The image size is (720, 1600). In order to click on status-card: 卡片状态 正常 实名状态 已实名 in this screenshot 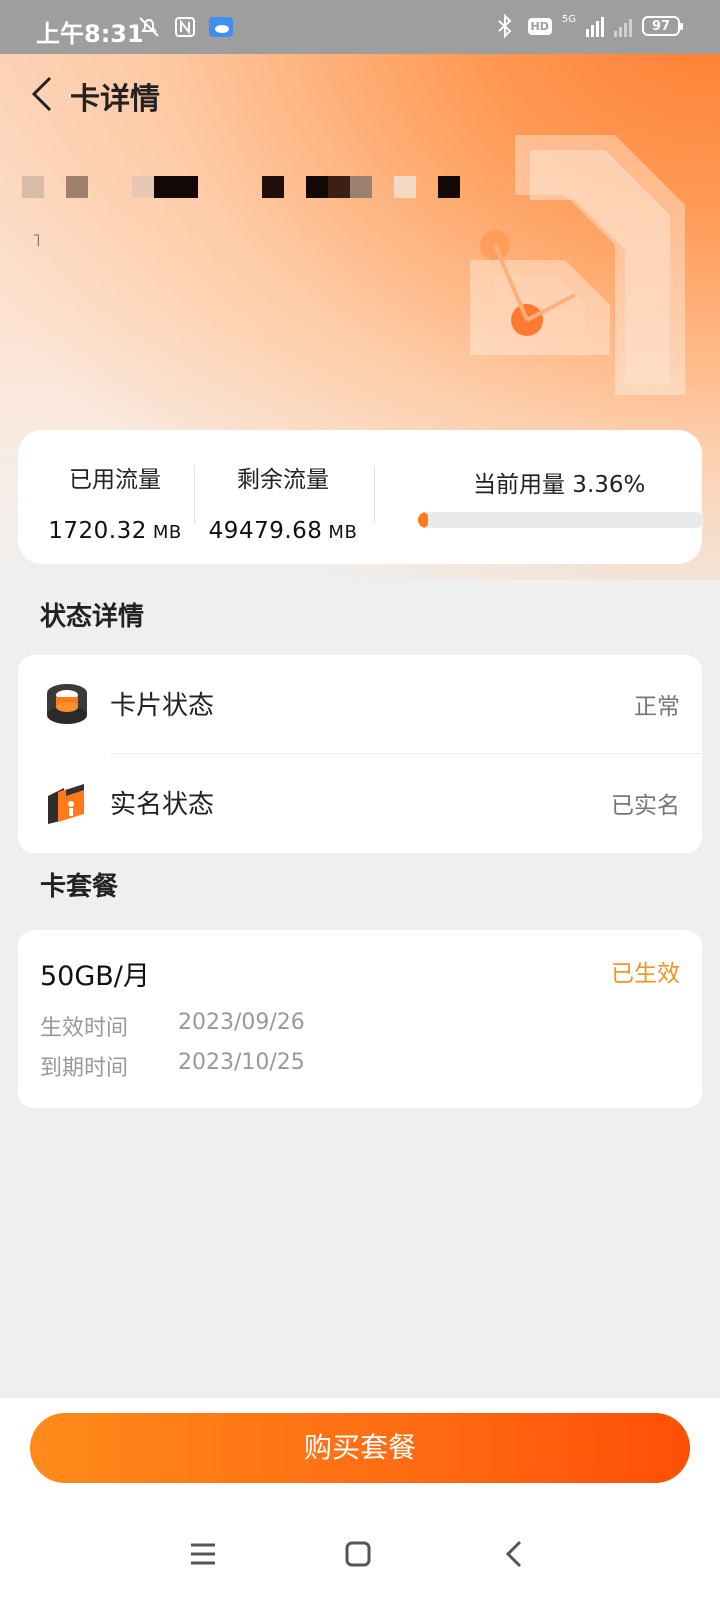, I will do `click(360, 754)`.